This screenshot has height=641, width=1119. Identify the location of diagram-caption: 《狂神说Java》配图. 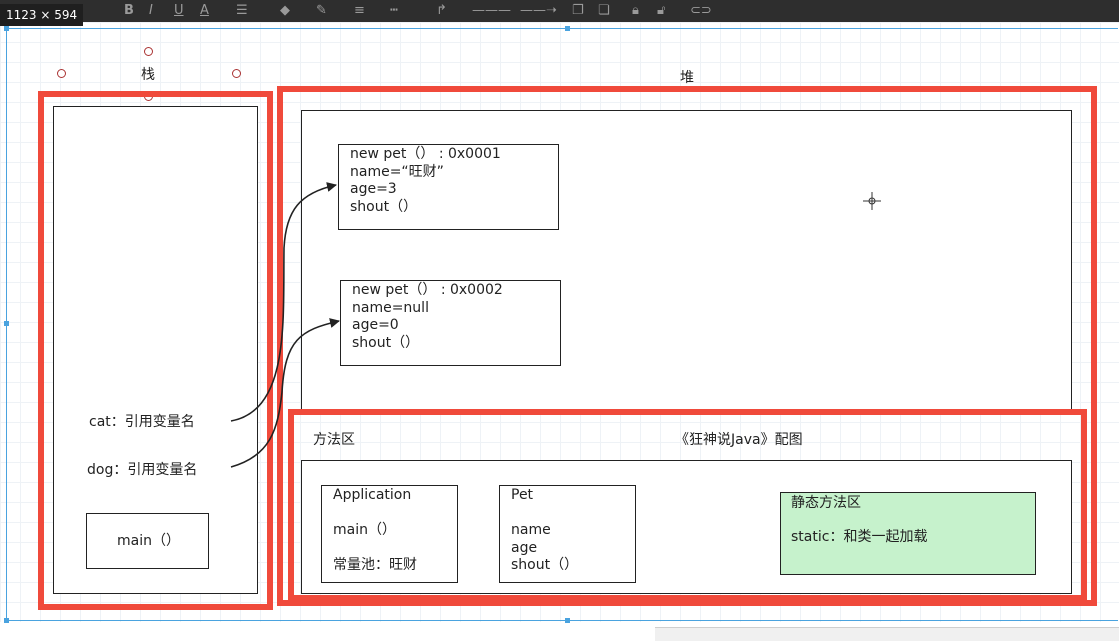
(739, 440).